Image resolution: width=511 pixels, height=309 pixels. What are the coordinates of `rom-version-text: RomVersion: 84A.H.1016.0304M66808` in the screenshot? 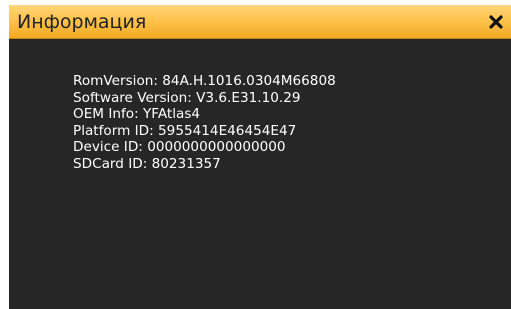 It's located at (204, 81).